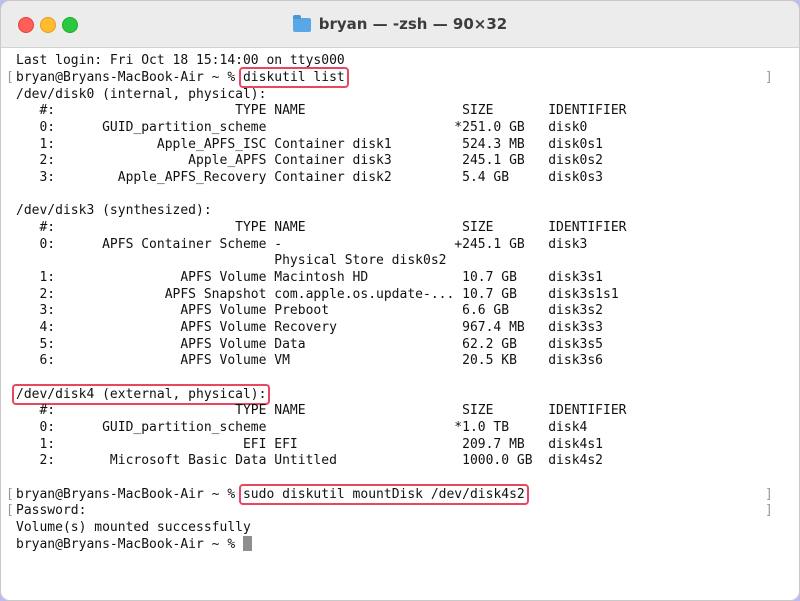 The height and width of the screenshot is (601, 800). I want to click on window-title: bryan — -zsh — 90×32, so click(400, 24).